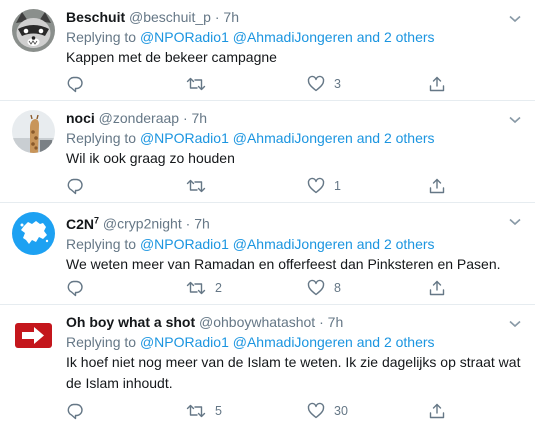 The image size is (535, 425). What do you see at coordinates (337, 186) in the screenshot?
I see `like-count: 1` at bounding box center [337, 186].